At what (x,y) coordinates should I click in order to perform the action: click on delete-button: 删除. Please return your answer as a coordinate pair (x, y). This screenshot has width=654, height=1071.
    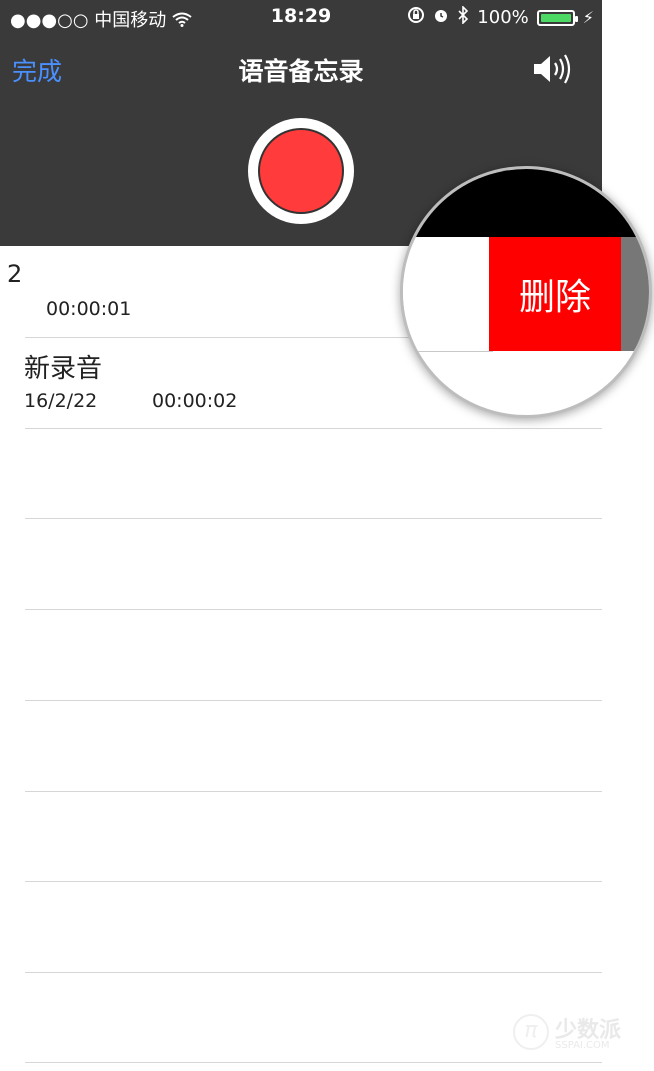
    Looking at the image, I should click on (555, 294).